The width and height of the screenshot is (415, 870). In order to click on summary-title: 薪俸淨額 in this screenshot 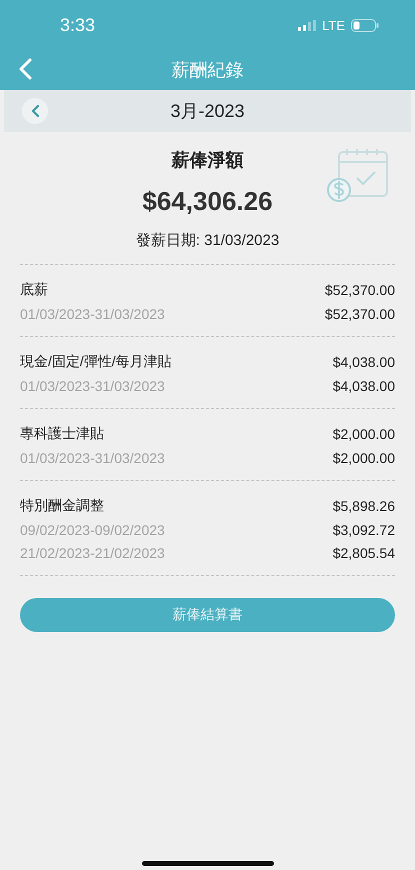, I will do `click(208, 160)`.